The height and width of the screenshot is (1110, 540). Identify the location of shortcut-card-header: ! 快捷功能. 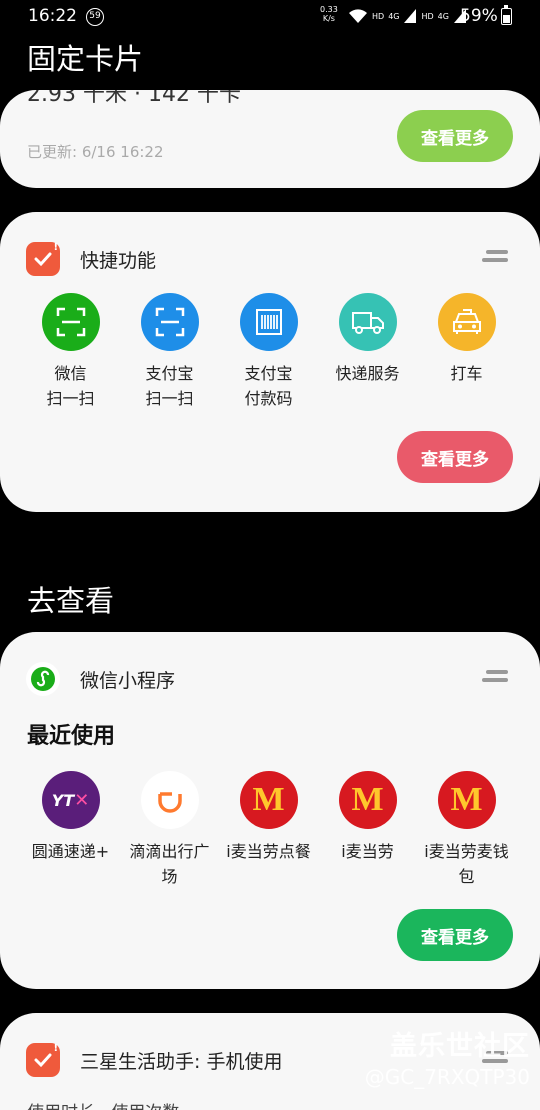
(91, 259).